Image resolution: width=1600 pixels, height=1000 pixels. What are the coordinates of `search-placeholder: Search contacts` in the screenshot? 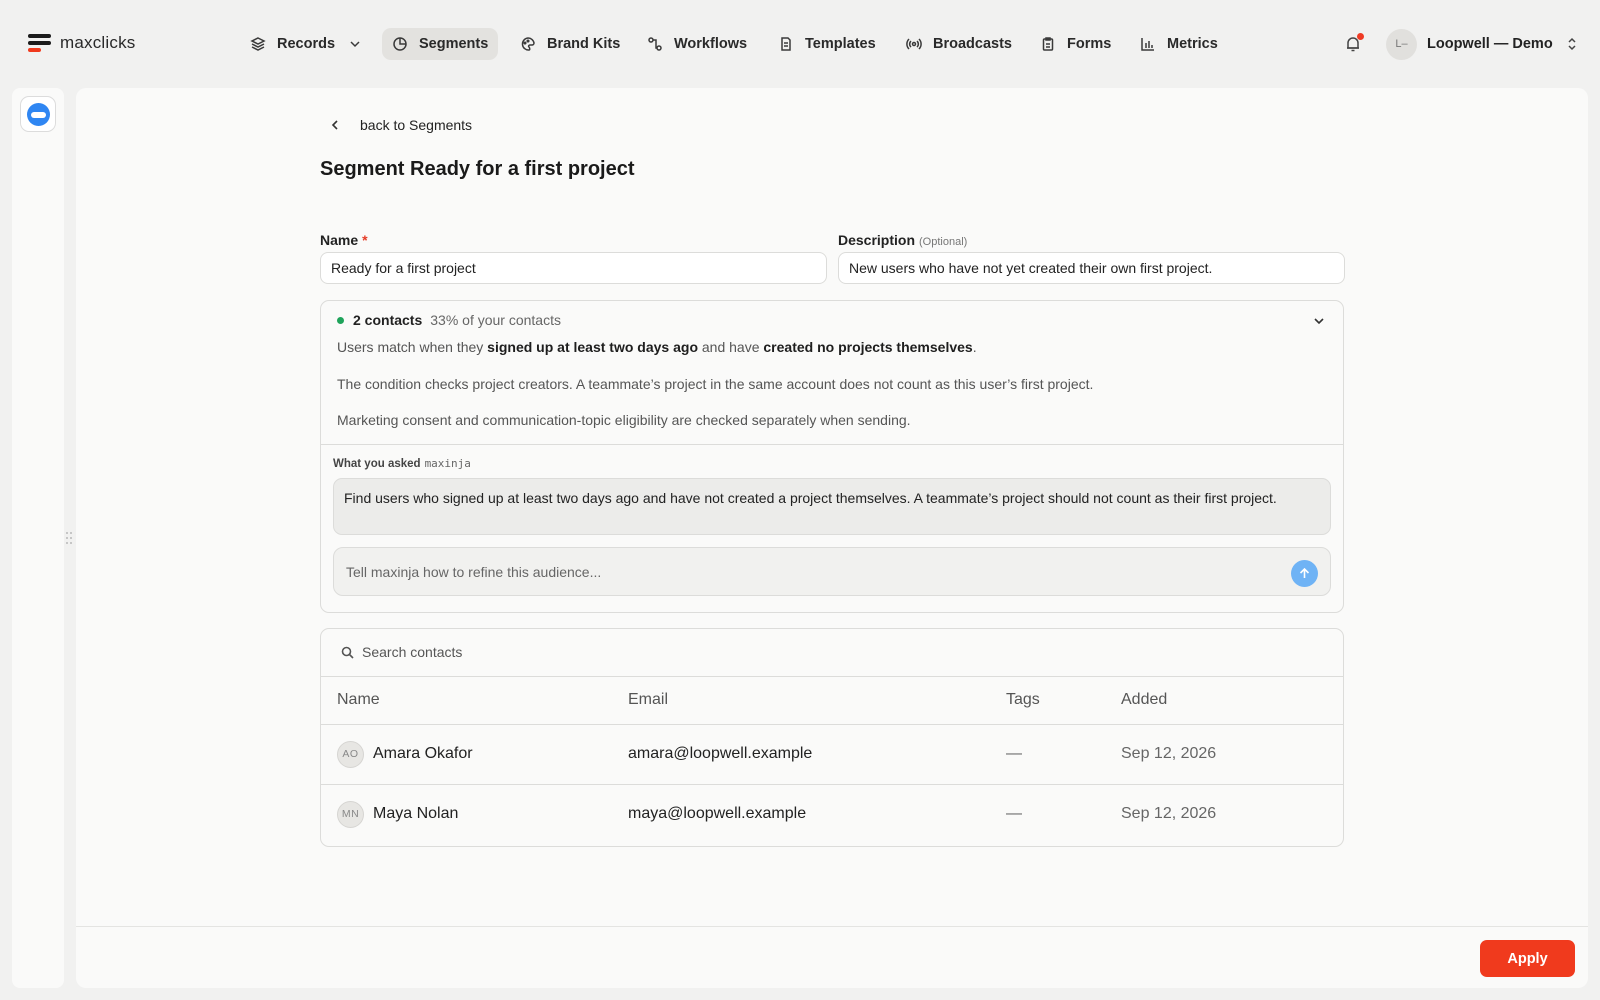 It's located at (412, 652).